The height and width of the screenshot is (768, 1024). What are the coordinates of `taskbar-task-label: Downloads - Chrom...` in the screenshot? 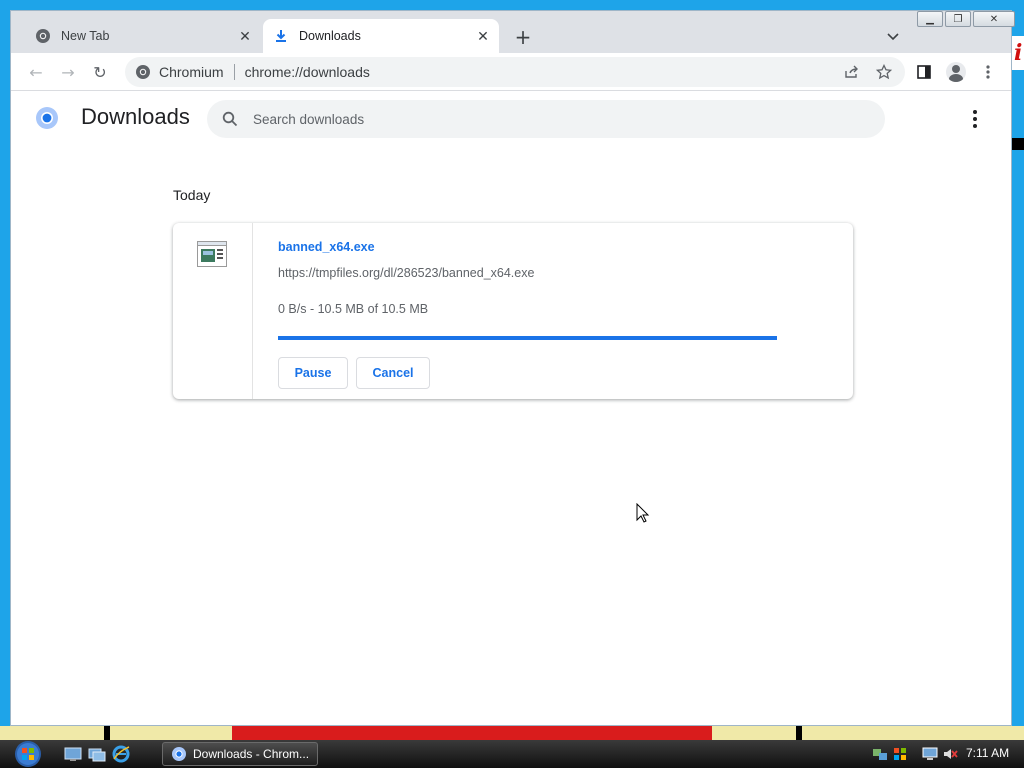 It's located at (251, 754).